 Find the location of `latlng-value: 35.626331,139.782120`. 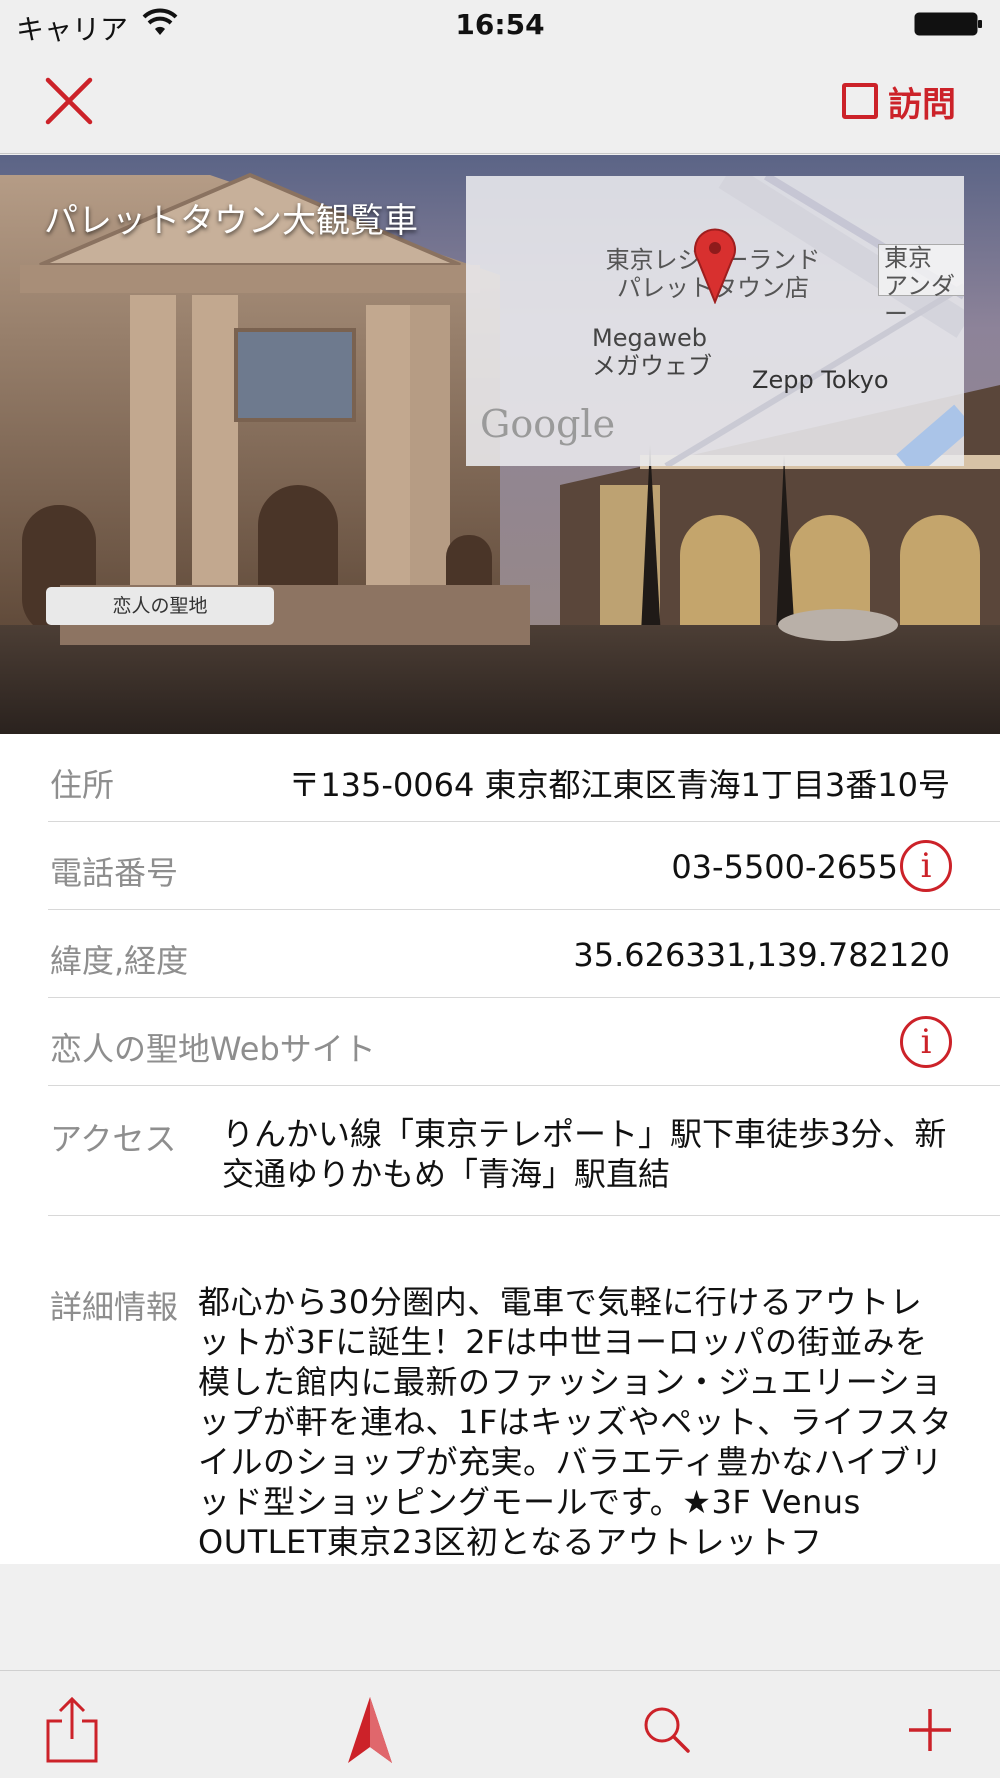

latlng-value: 35.626331,139.782120 is located at coordinates (761, 955).